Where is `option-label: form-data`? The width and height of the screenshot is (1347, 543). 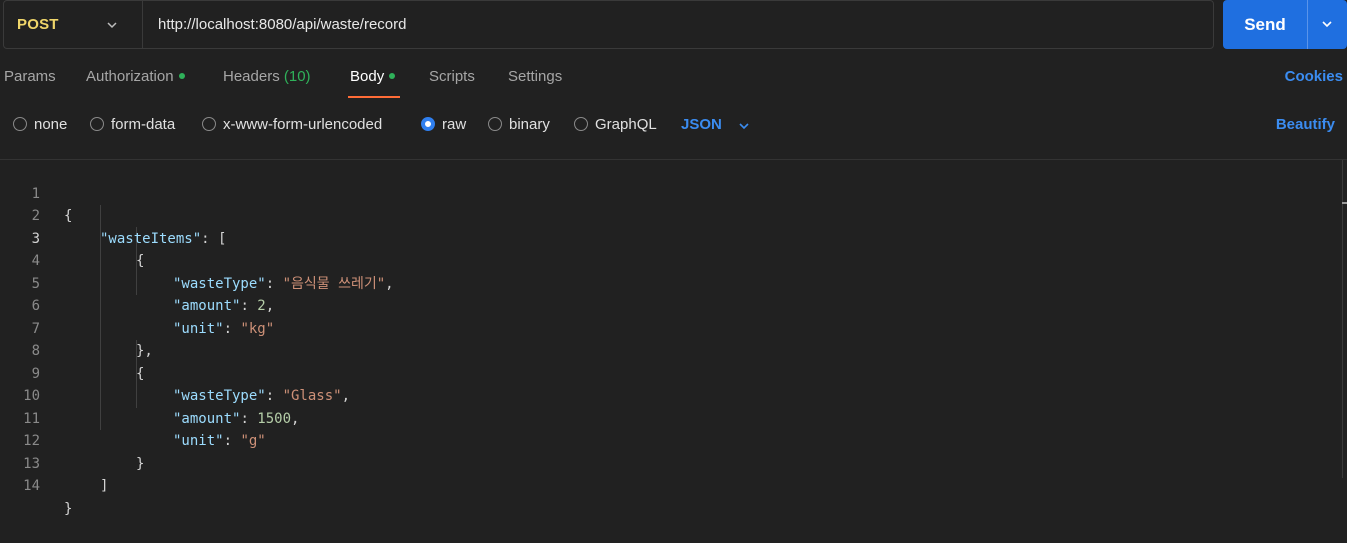
option-label: form-data is located at coordinates (143, 124).